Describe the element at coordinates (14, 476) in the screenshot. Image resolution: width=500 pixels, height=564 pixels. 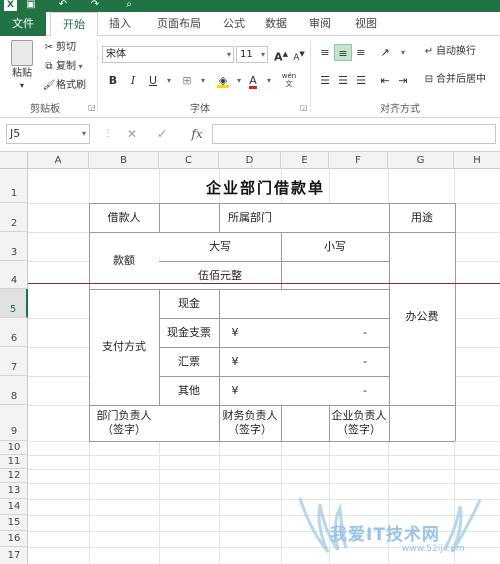
I see `row-header-12: 12` at that location.